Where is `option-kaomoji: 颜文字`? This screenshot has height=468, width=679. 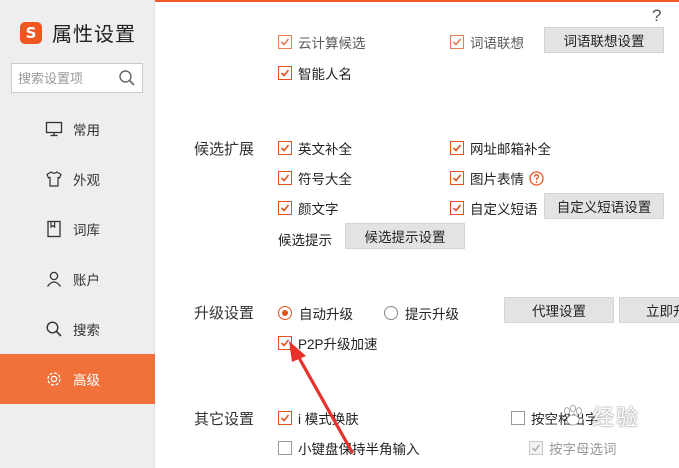 option-kaomoji: 颜文字 is located at coordinates (308, 208).